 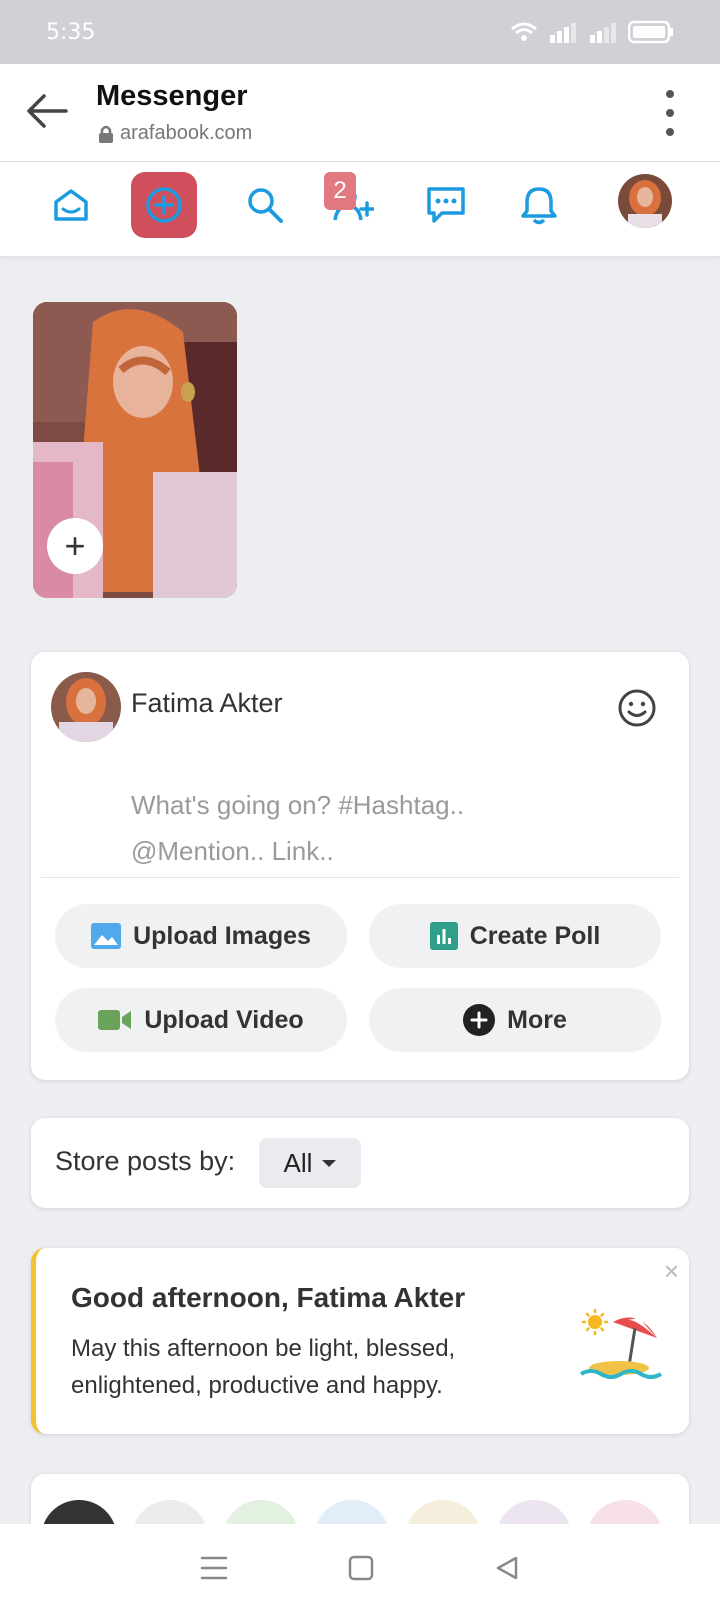 I want to click on chevron-down-icon, so click(x=329, y=1163).